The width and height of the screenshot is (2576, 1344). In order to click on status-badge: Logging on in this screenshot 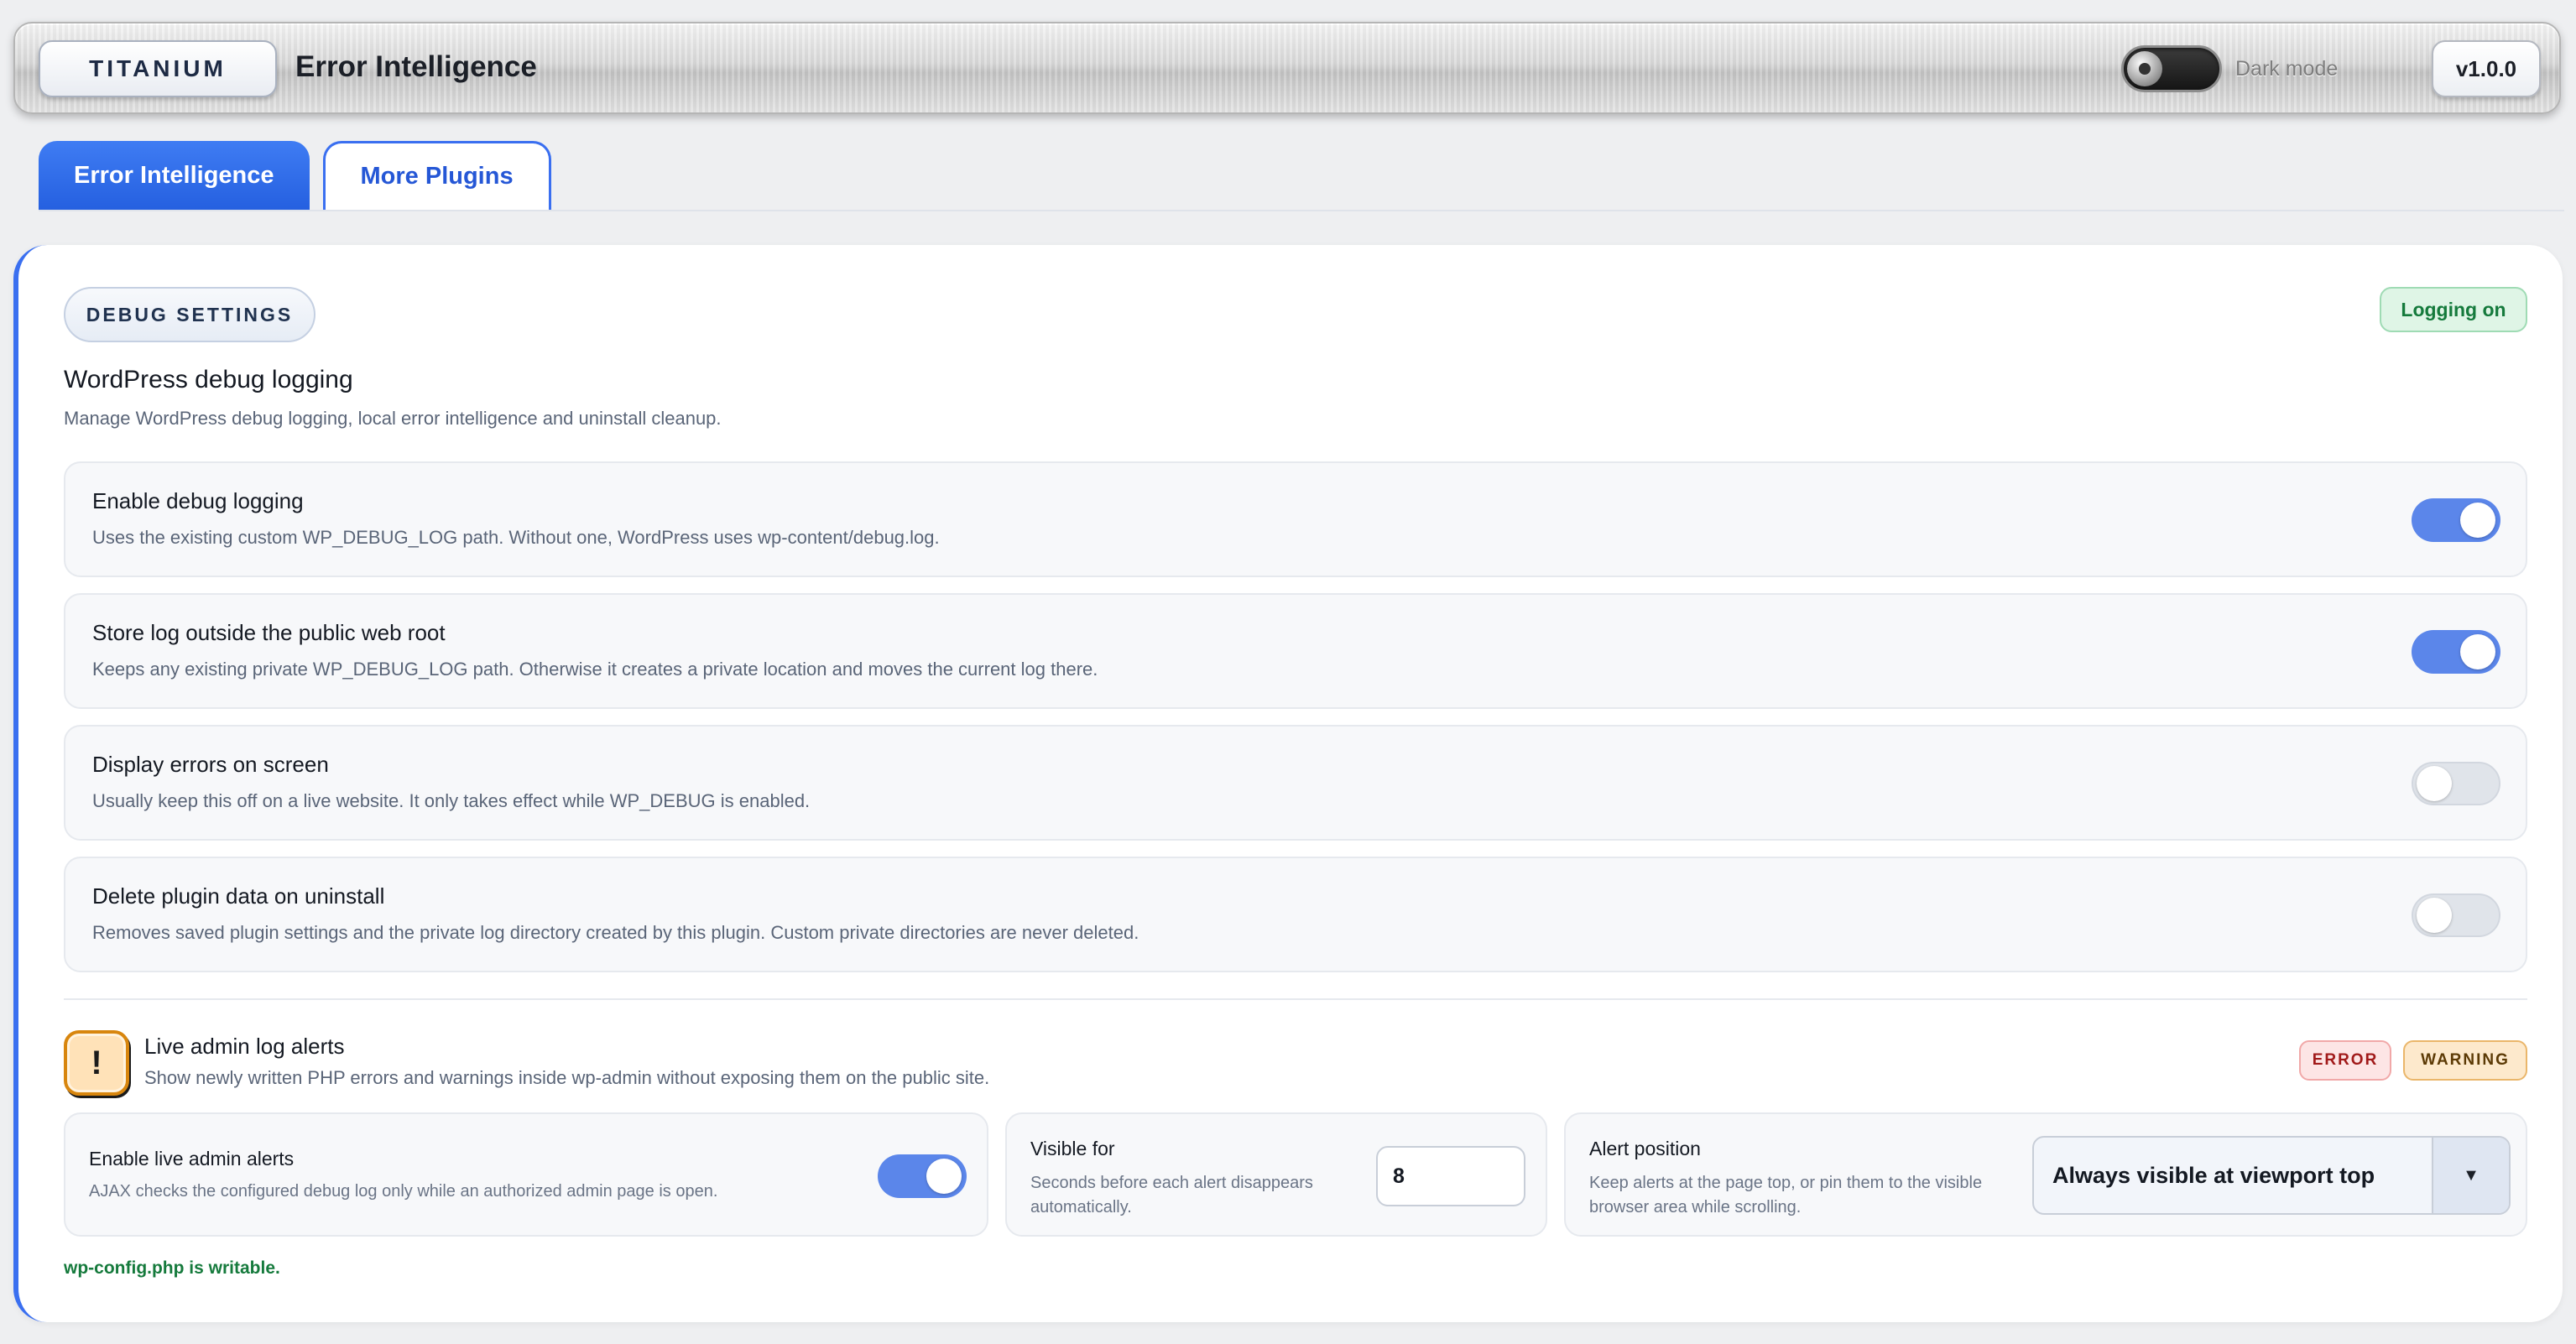, I will do `click(2453, 310)`.